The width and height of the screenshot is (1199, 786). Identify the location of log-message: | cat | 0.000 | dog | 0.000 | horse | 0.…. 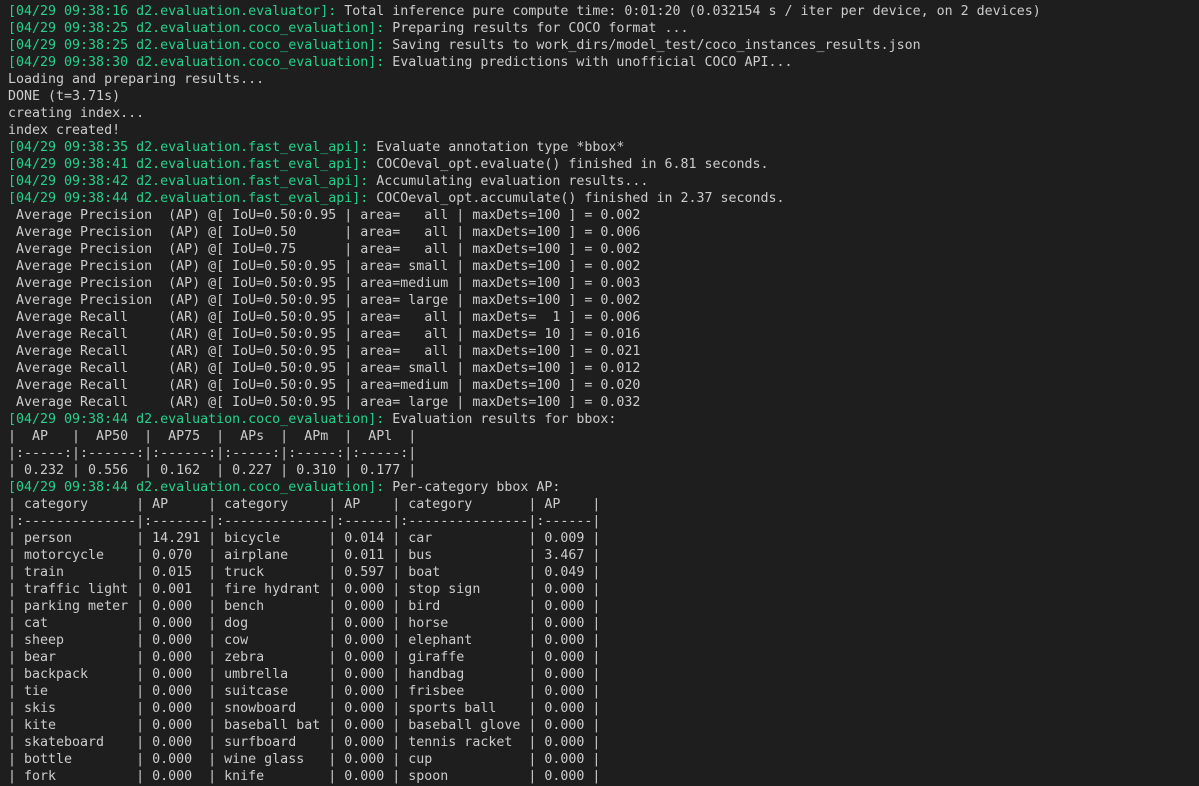
(304, 623).